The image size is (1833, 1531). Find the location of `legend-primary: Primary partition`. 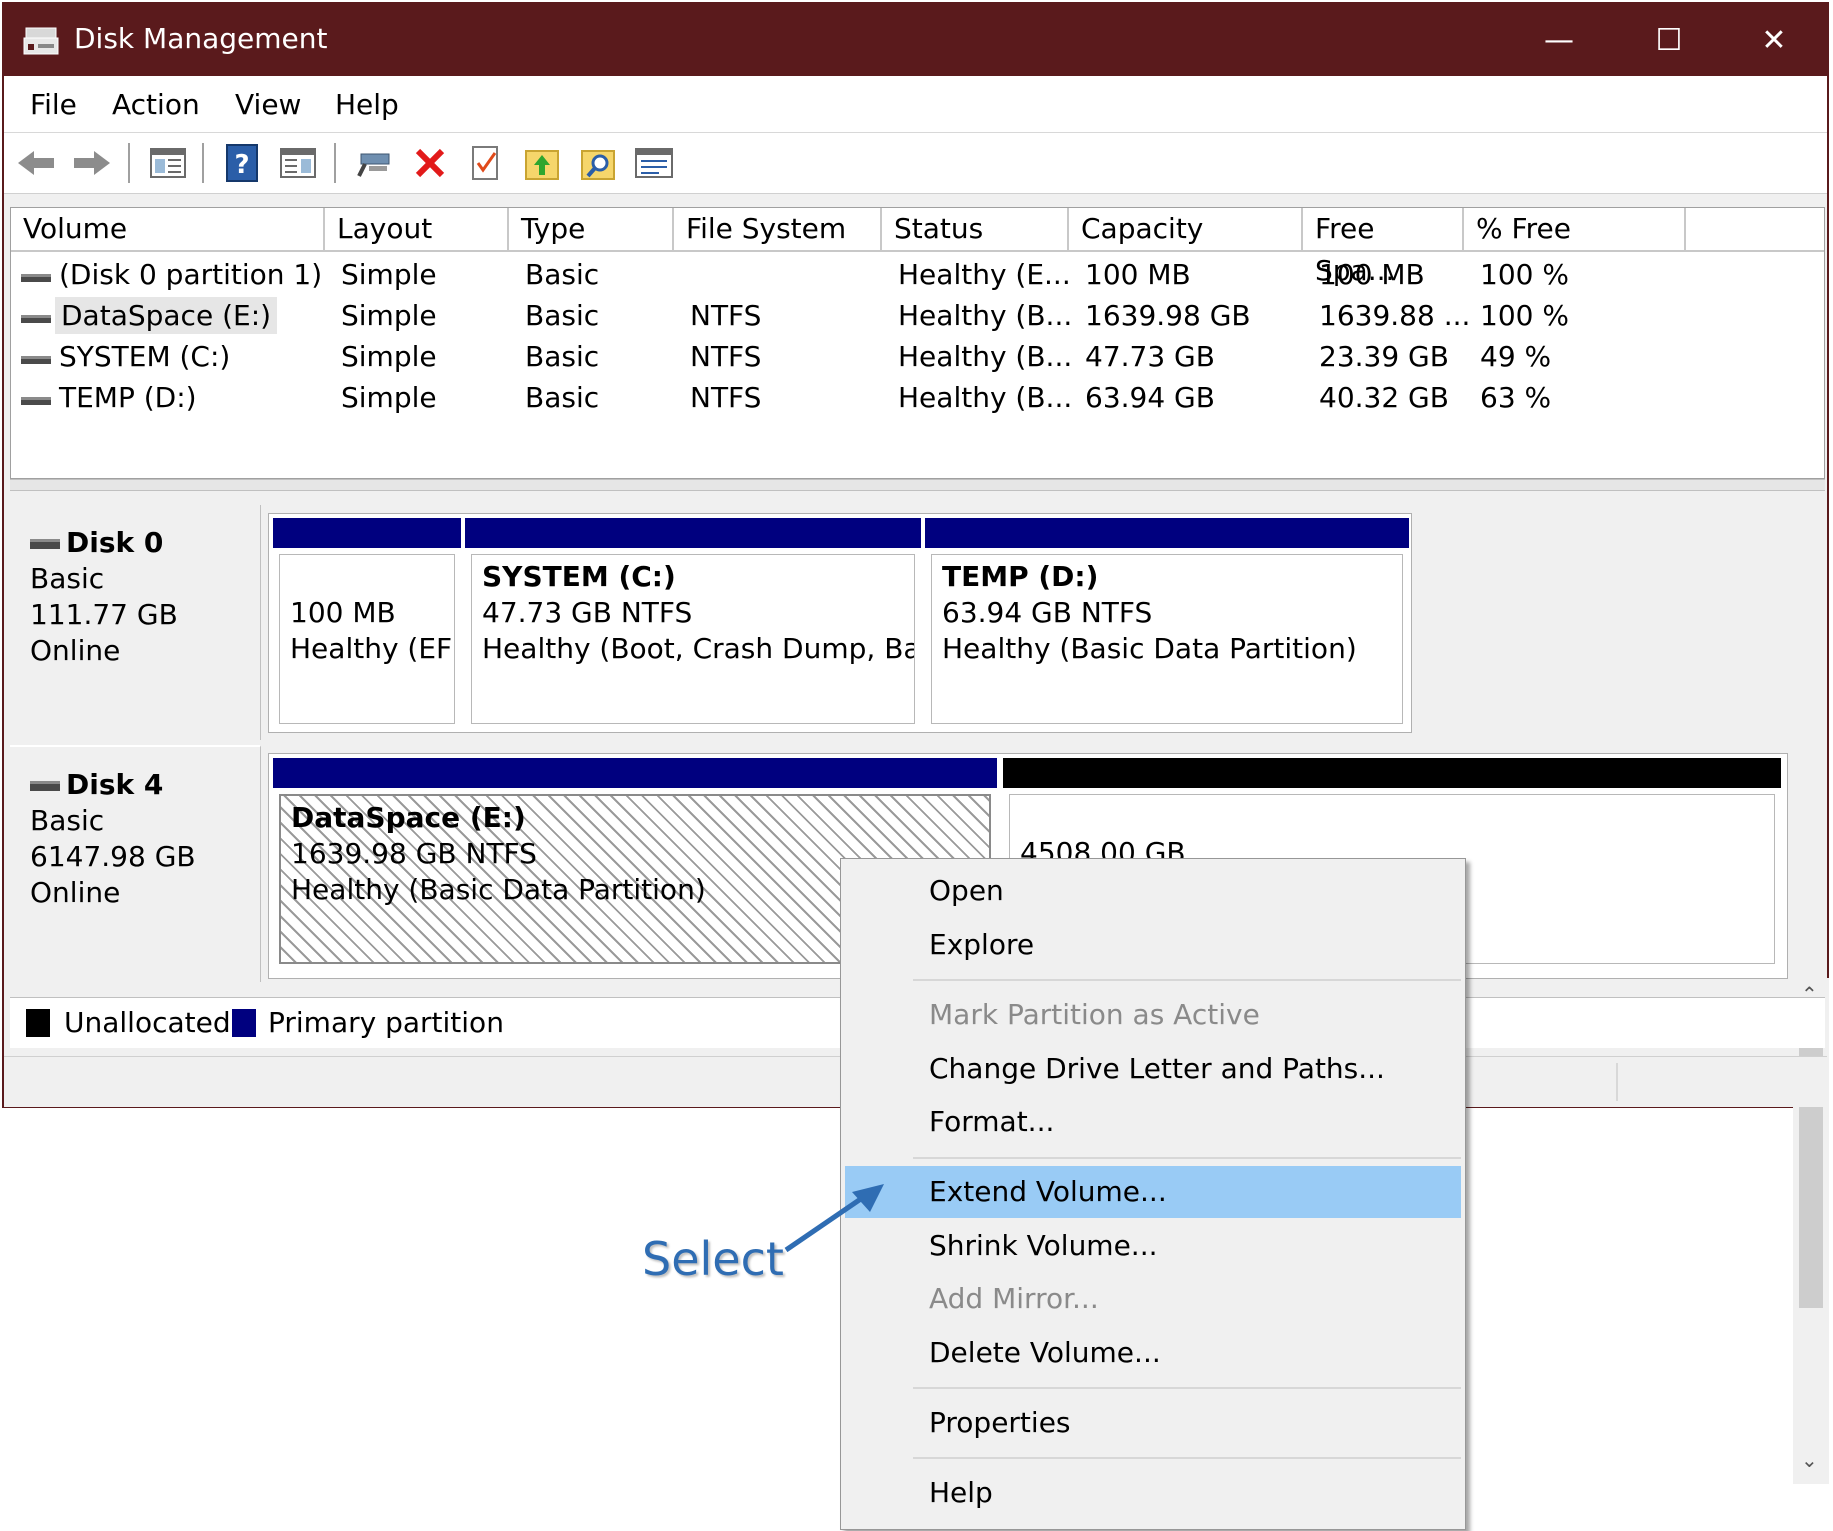

legend-primary: Primary partition is located at coordinates (386, 1022).